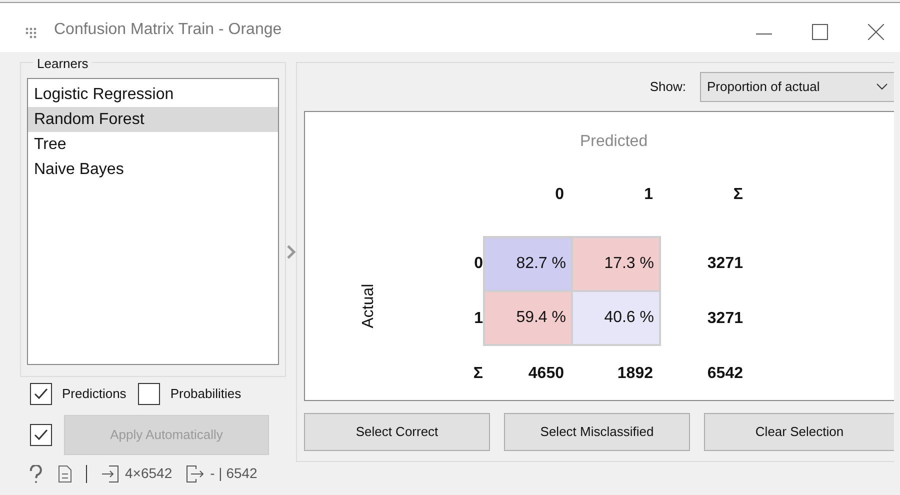 Image resolution: width=900 pixels, height=495 pixels. Describe the element at coordinates (648, 195) in the screenshot. I see `column-header: 1` at that location.